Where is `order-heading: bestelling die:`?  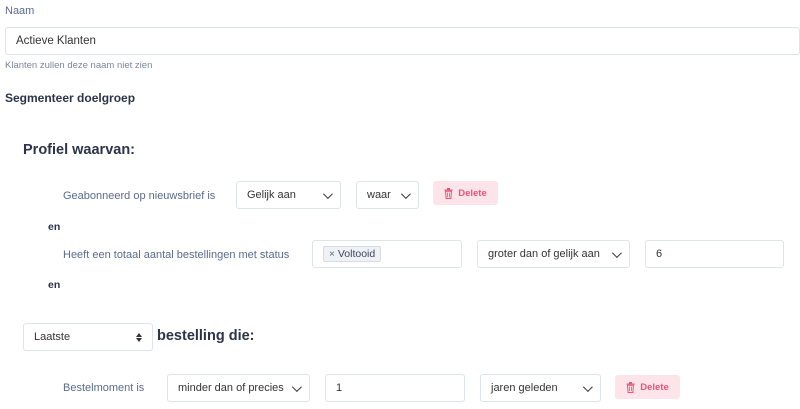 order-heading: bestelling die: is located at coordinates (206, 336).